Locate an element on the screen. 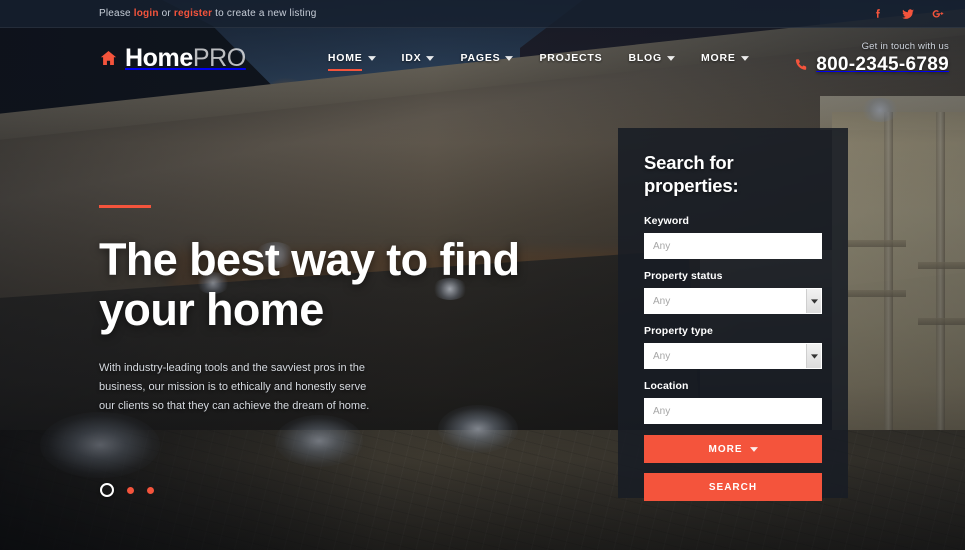 Image resolution: width=965 pixels, height=550 pixels. more-options-label: MORE is located at coordinates (725, 449).